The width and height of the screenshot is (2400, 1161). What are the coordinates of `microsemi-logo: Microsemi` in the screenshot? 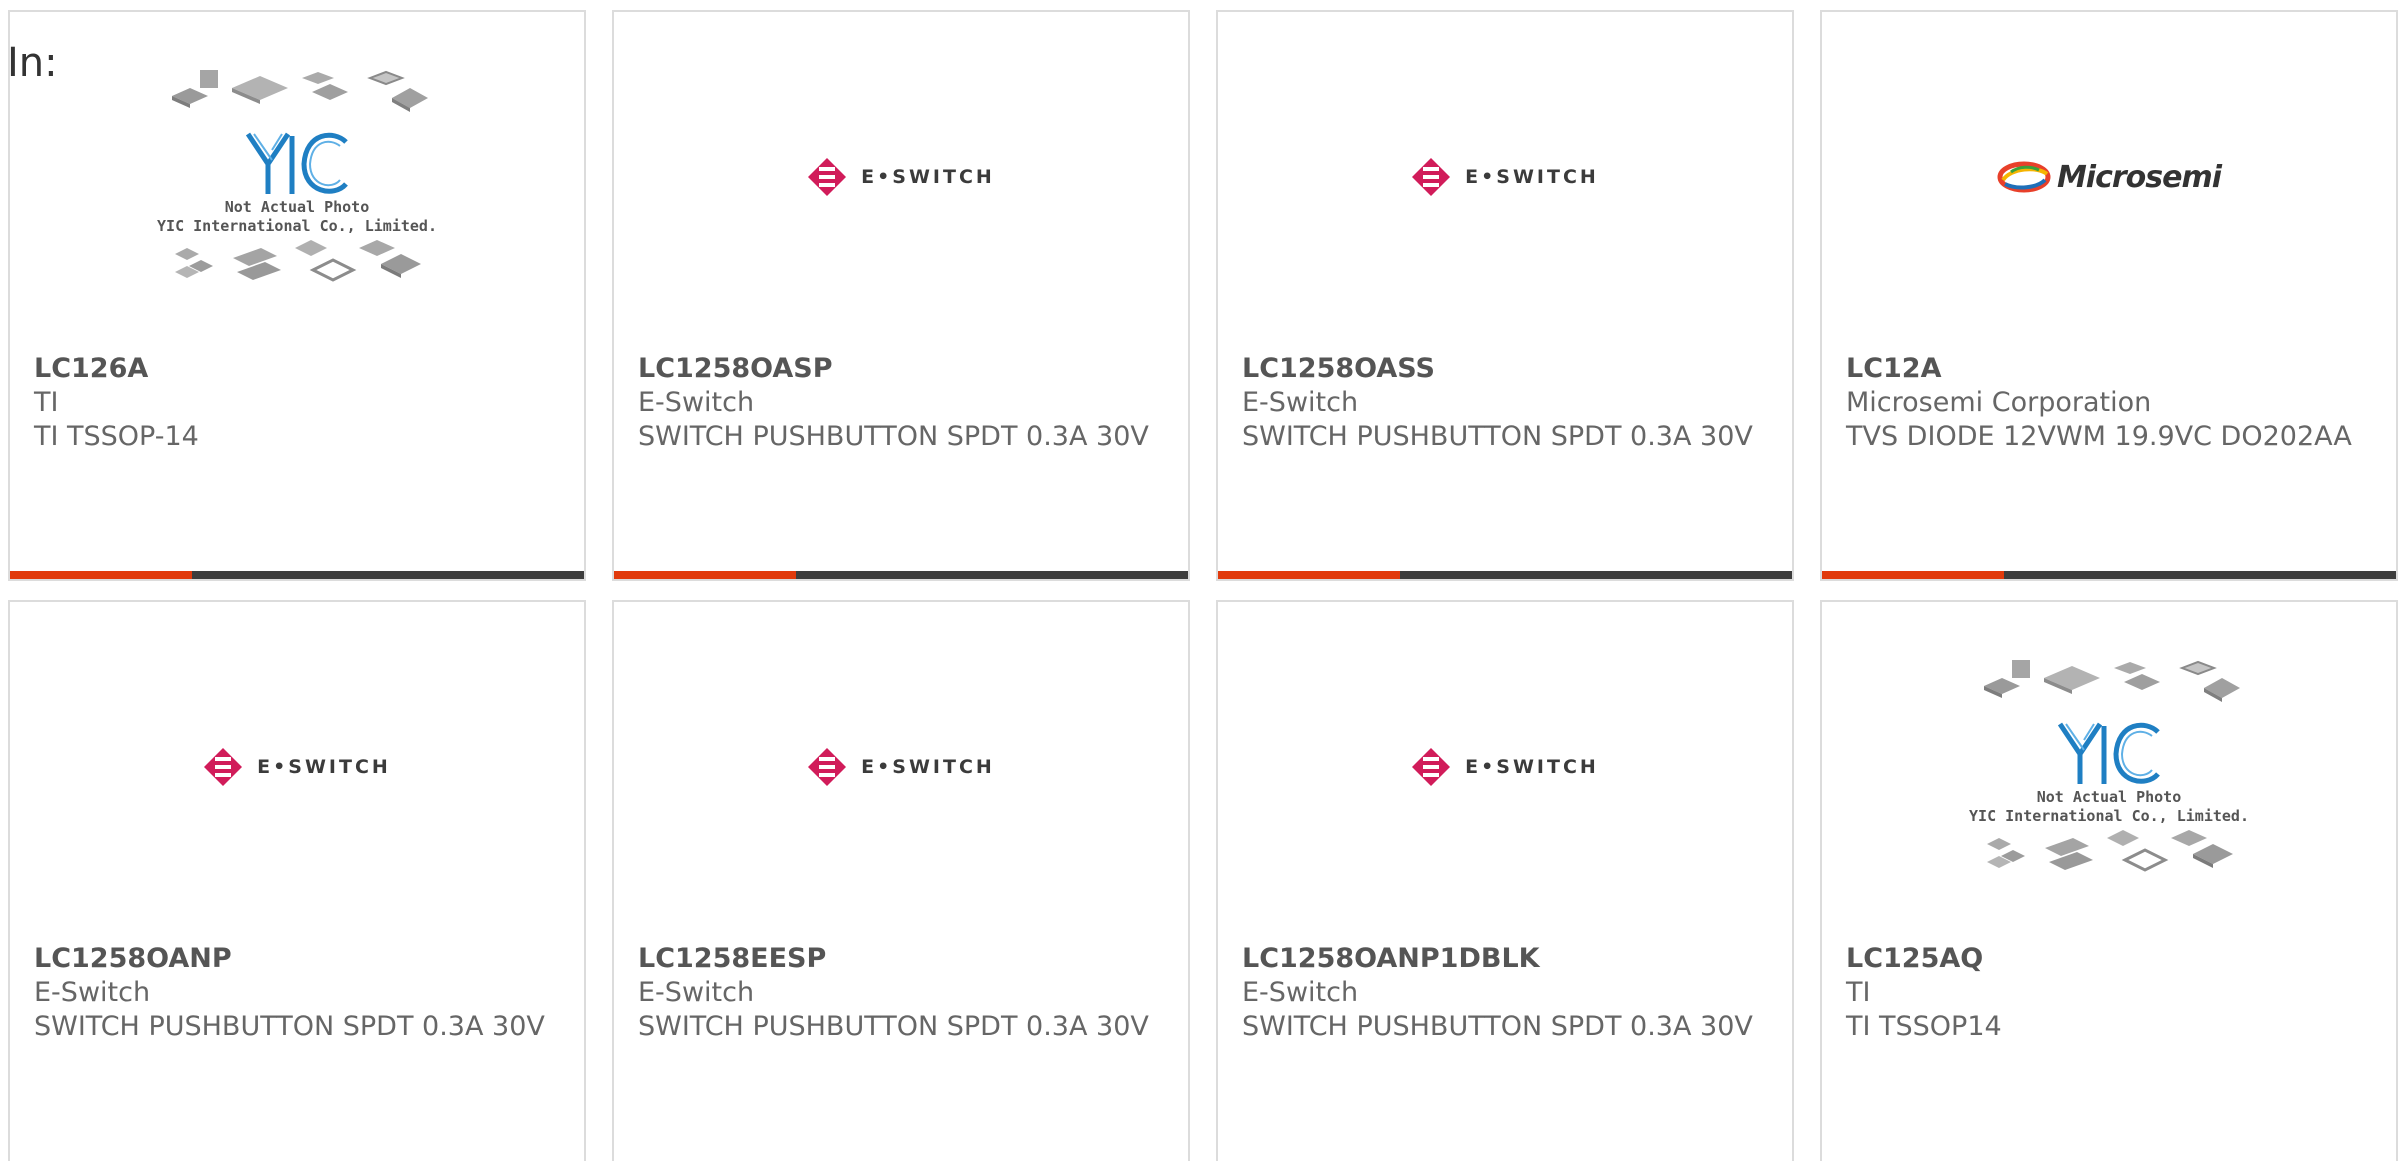 It's located at (2109, 177).